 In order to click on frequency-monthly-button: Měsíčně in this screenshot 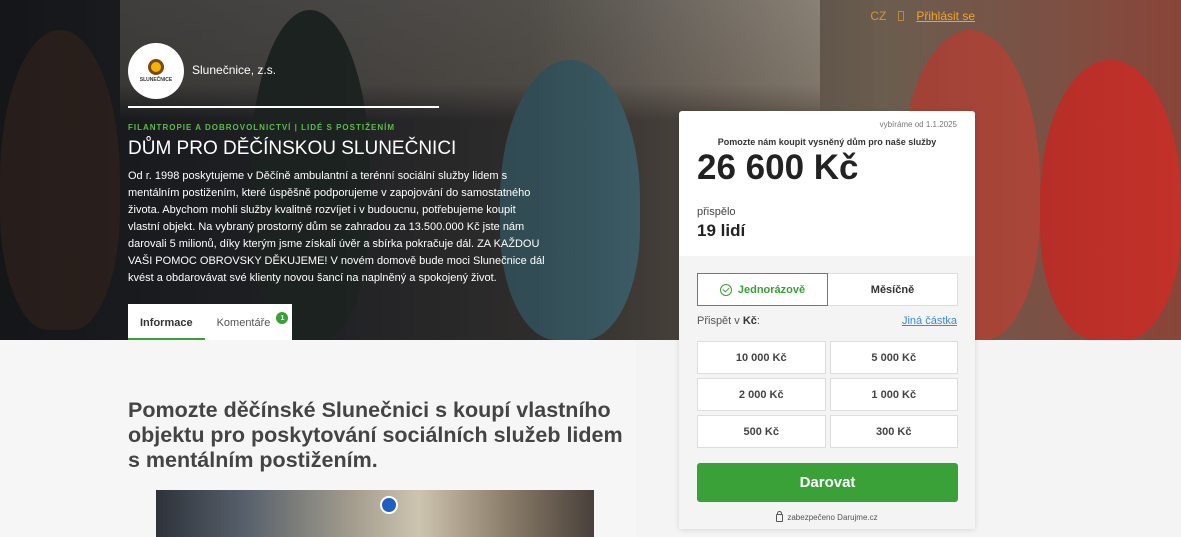, I will do `click(893, 289)`.